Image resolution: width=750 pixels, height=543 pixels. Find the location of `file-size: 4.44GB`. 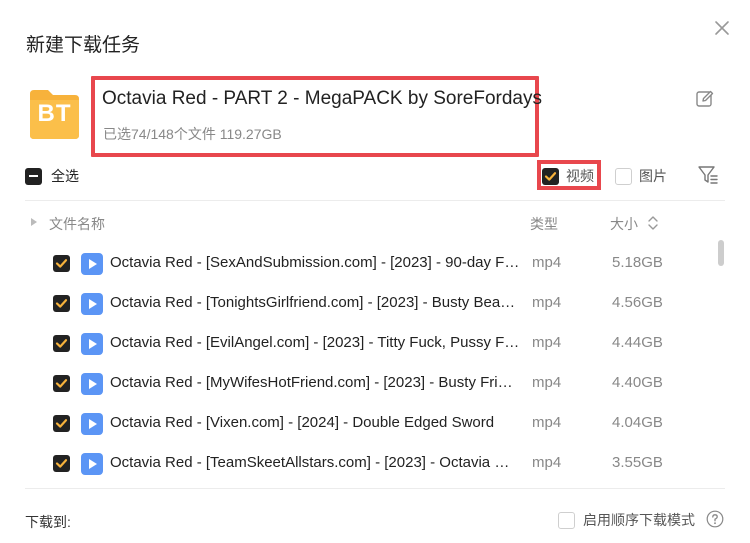

file-size: 4.44GB is located at coordinates (637, 342).